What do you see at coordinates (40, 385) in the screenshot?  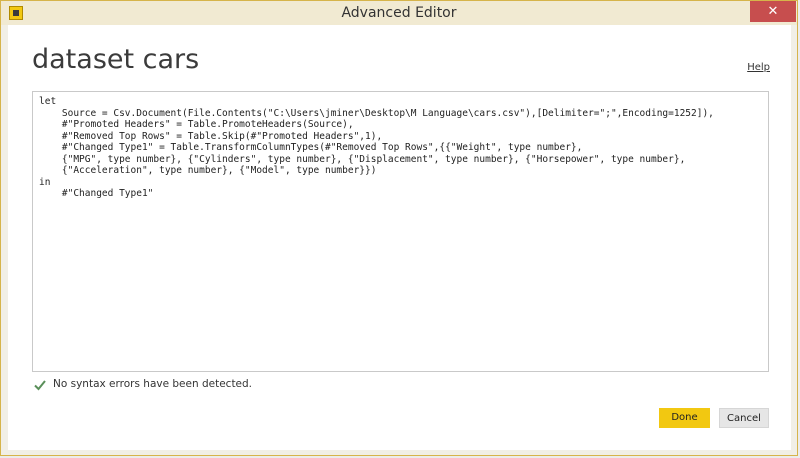 I see `check-icon` at bounding box center [40, 385].